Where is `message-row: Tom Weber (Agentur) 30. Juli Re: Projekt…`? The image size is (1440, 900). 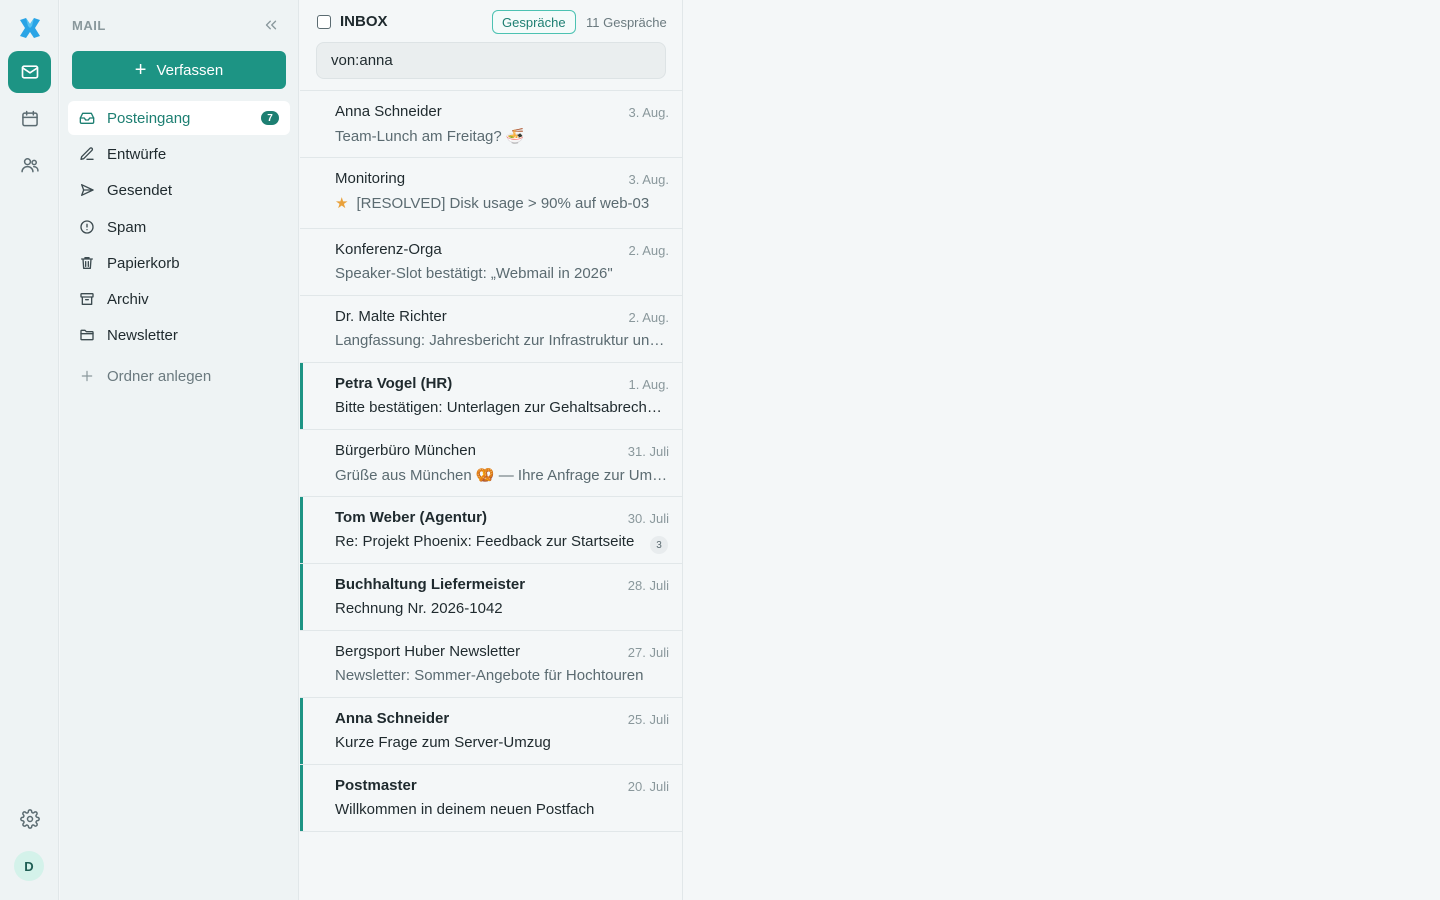 message-row: Tom Weber (Agentur) 30. Juli Re: Projekt… is located at coordinates (491, 530).